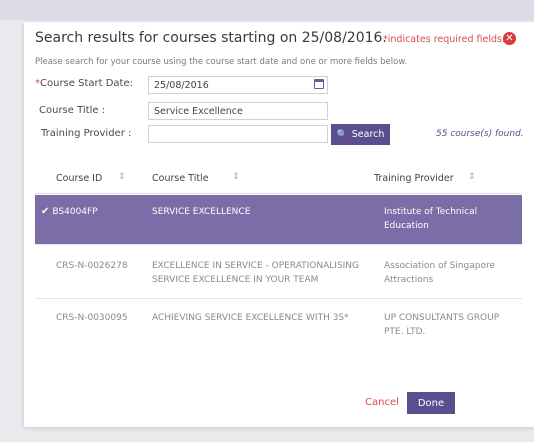 Image resolution: width=534 pixels, height=442 pixels. I want to click on column-header-training-provider: Training Provider, so click(414, 178).